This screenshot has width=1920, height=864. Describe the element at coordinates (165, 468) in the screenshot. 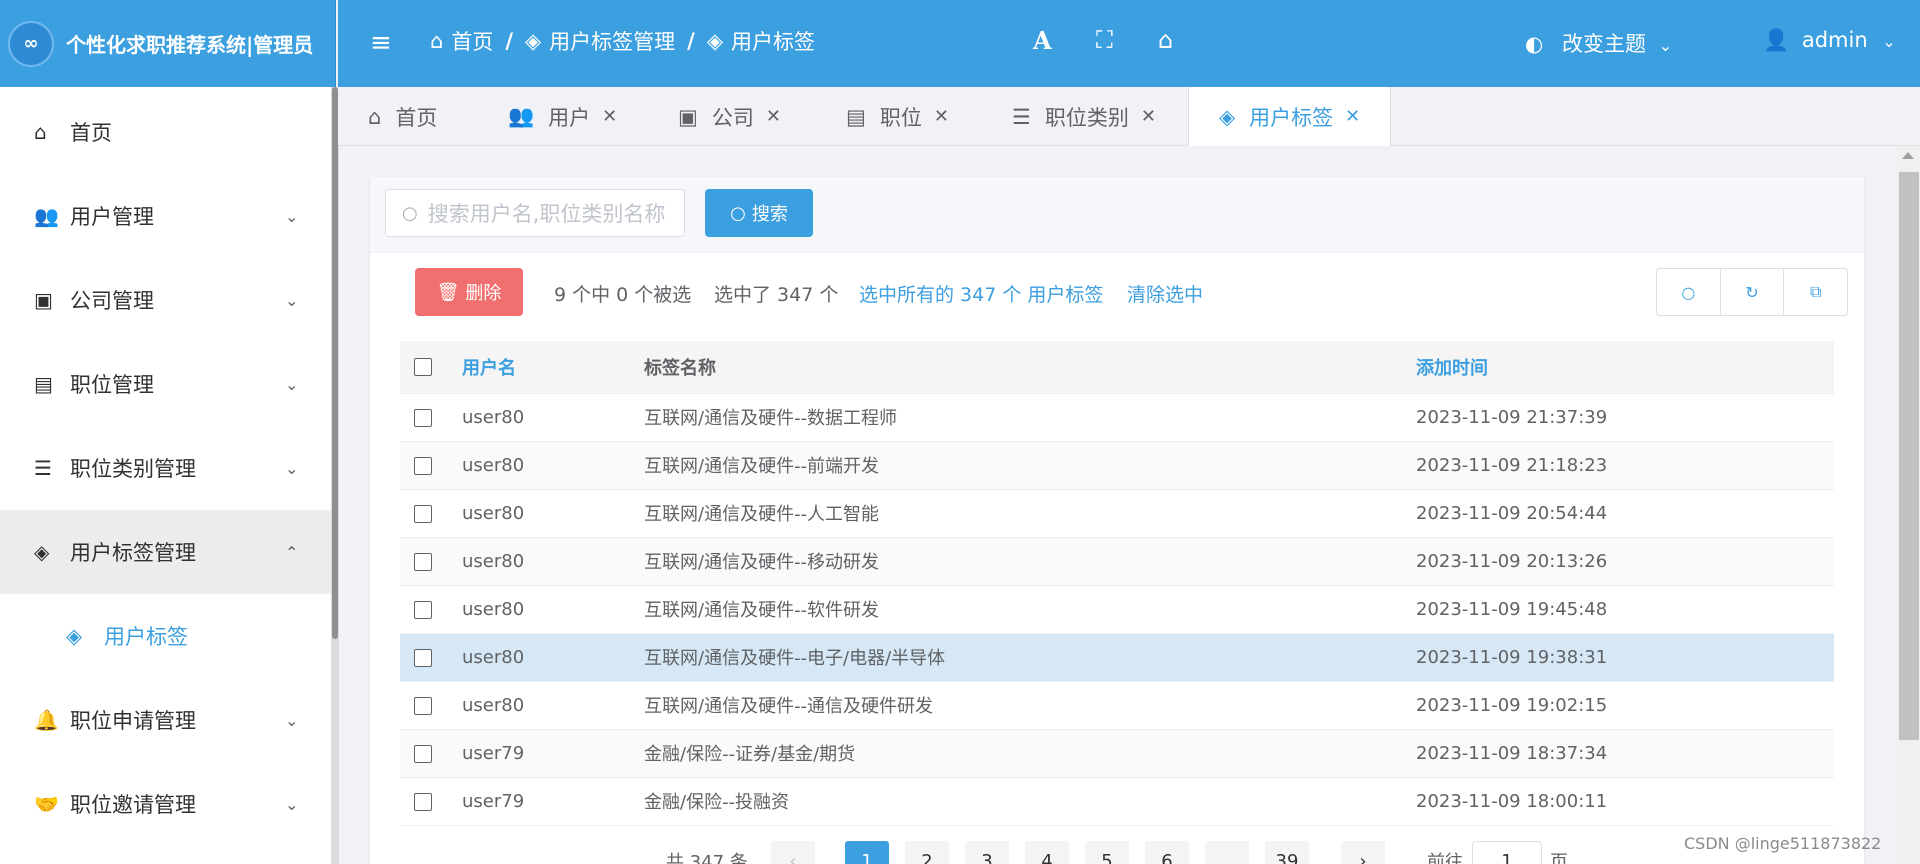

I see `sidebar-item-position-category: ☰ 职位类别管理 ⌄` at that location.